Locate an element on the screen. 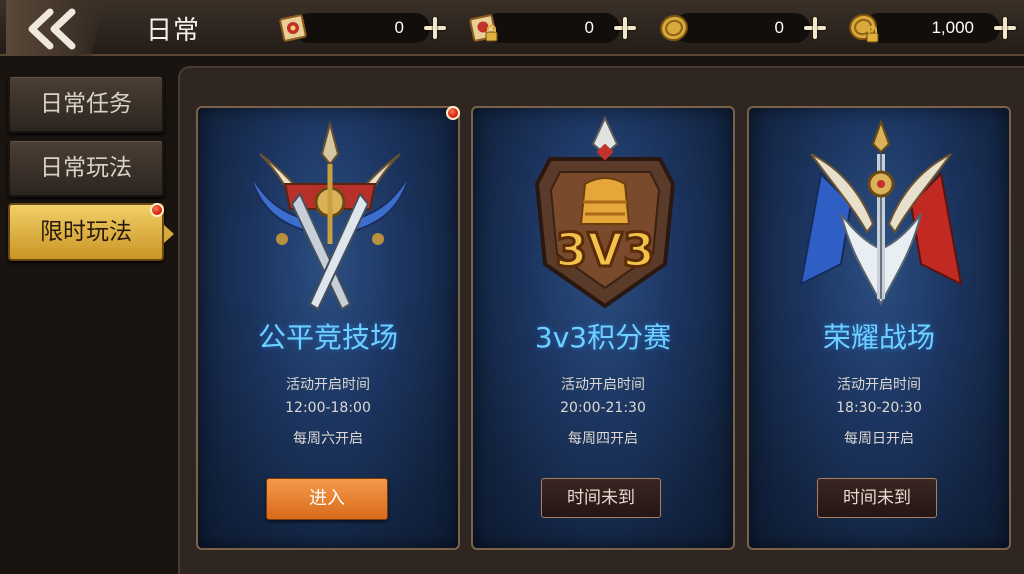 The width and height of the screenshot is (1024, 574). sidebar-tab-daily-tasks: 日常任务 is located at coordinates (86, 104).